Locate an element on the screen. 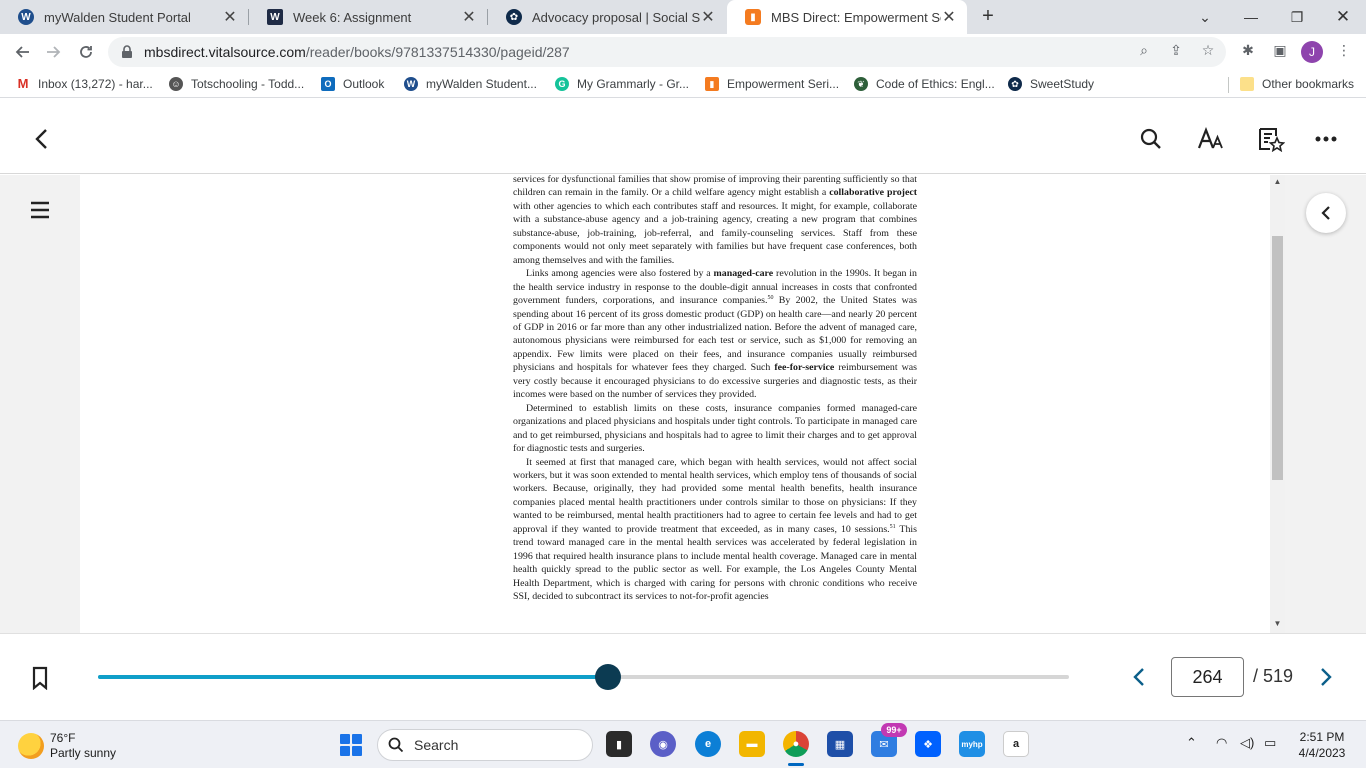 This screenshot has width=1366, height=768. chrome-icon: ● is located at coordinates (796, 744).